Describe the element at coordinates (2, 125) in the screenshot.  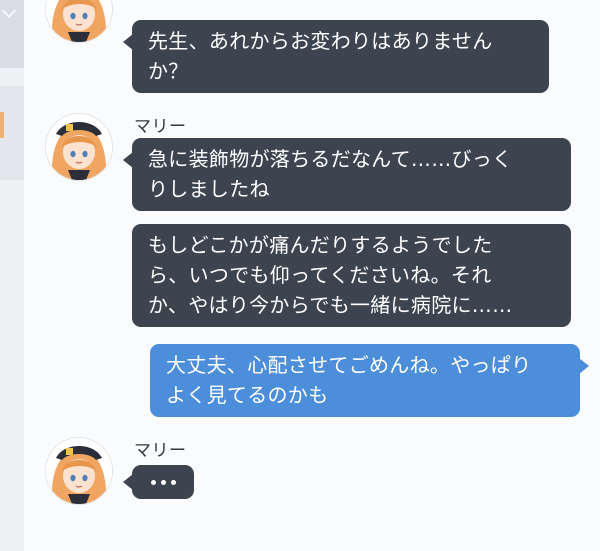
I see `sidebar-accent-bar` at that location.